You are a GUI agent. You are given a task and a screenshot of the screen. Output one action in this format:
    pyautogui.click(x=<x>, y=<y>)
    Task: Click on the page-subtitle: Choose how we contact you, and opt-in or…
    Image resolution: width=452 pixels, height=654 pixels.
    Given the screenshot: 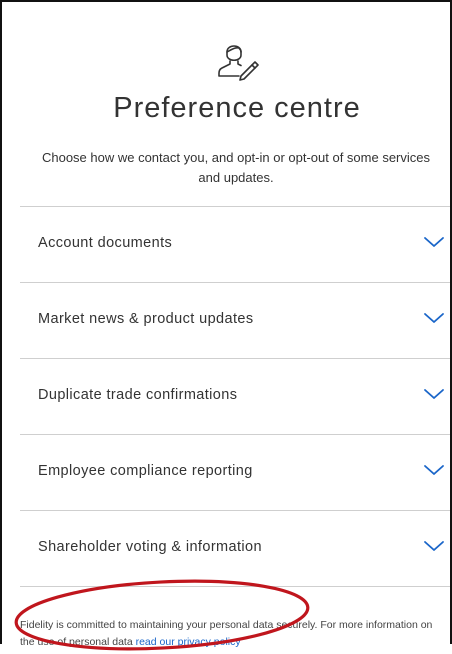 What is the action you would take?
    pyautogui.click(x=236, y=167)
    